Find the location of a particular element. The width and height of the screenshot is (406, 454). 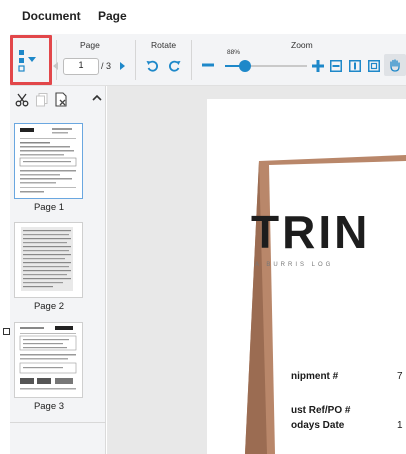

thumbnail-label: Page 3 is located at coordinates (49, 406).